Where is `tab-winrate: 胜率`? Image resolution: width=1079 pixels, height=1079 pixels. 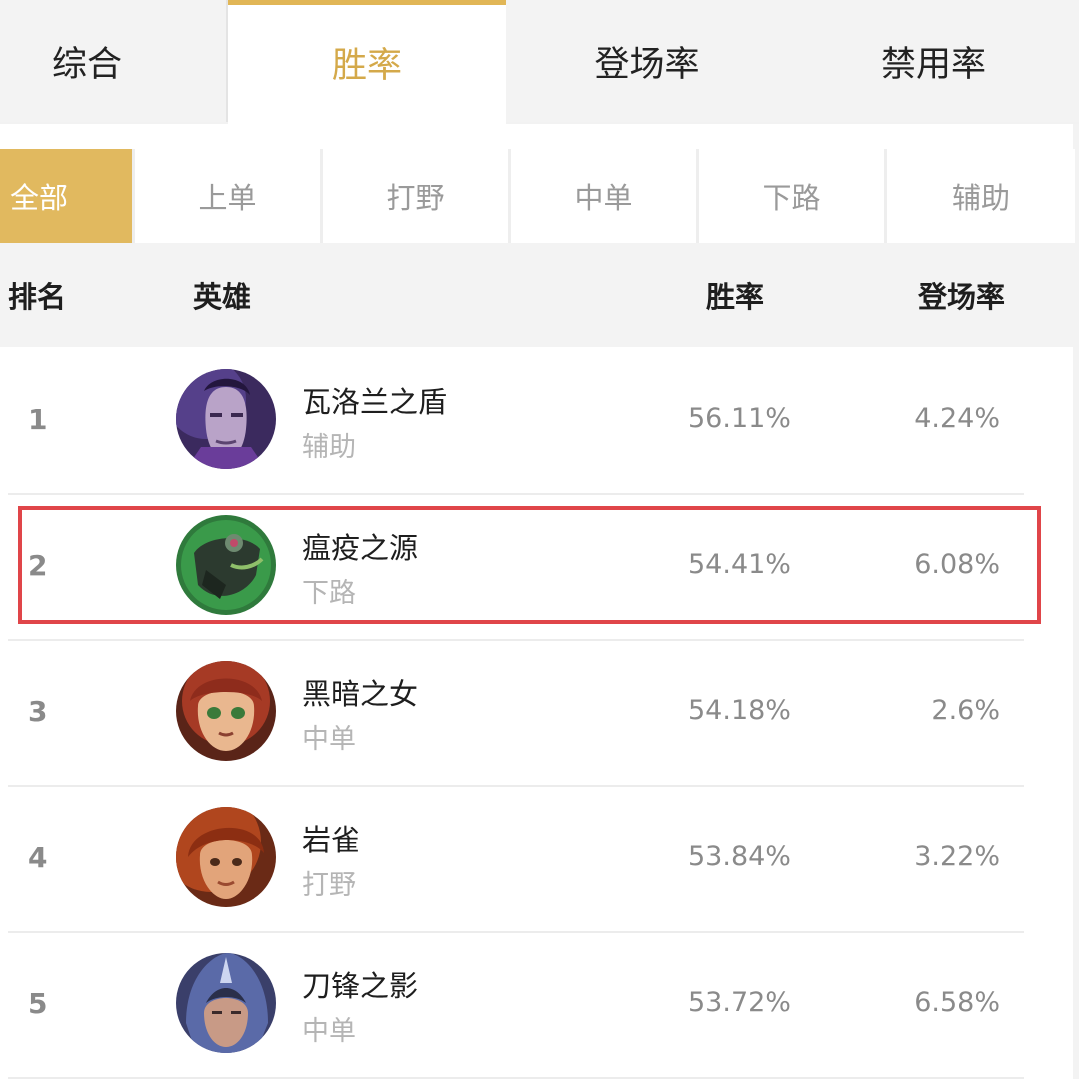
tab-winrate: 胜率 is located at coordinates (367, 62).